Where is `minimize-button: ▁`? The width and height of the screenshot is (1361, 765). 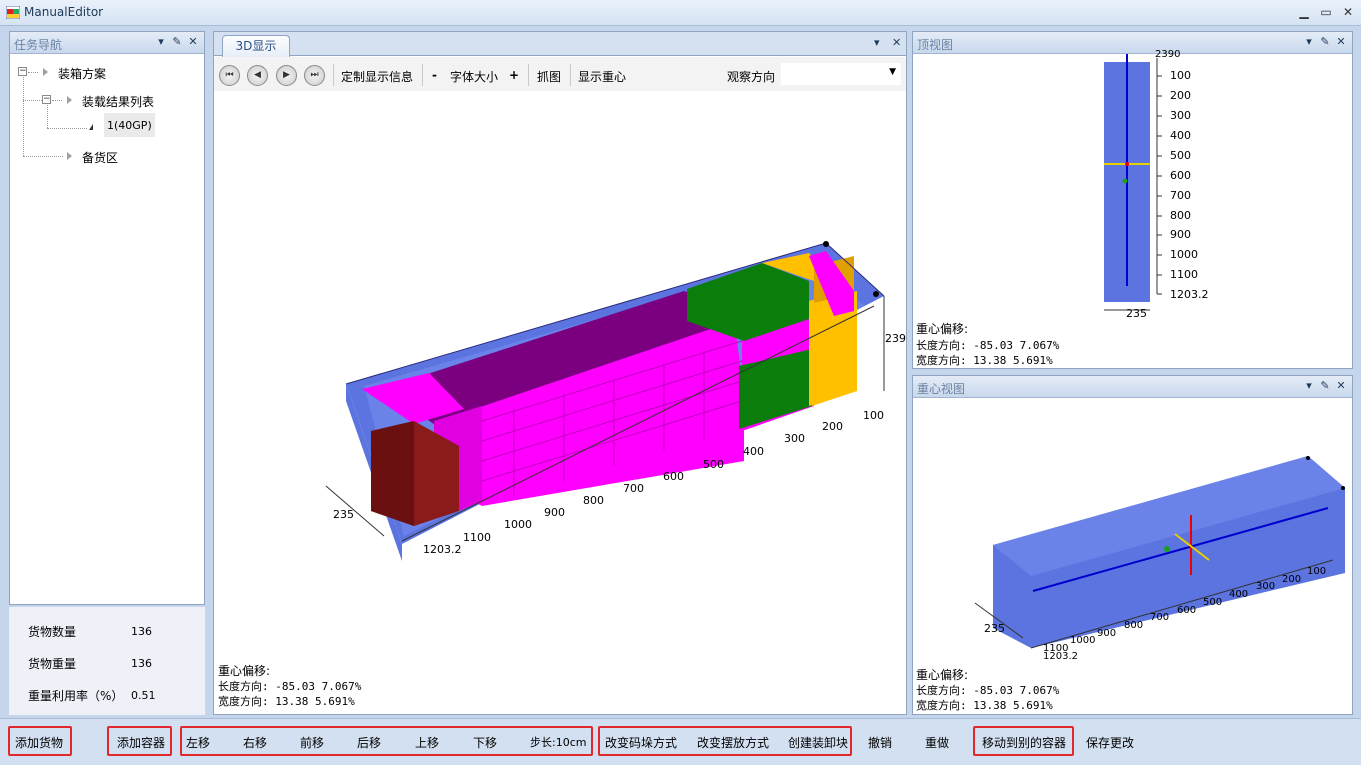
minimize-button: ▁ is located at coordinates (1304, 12).